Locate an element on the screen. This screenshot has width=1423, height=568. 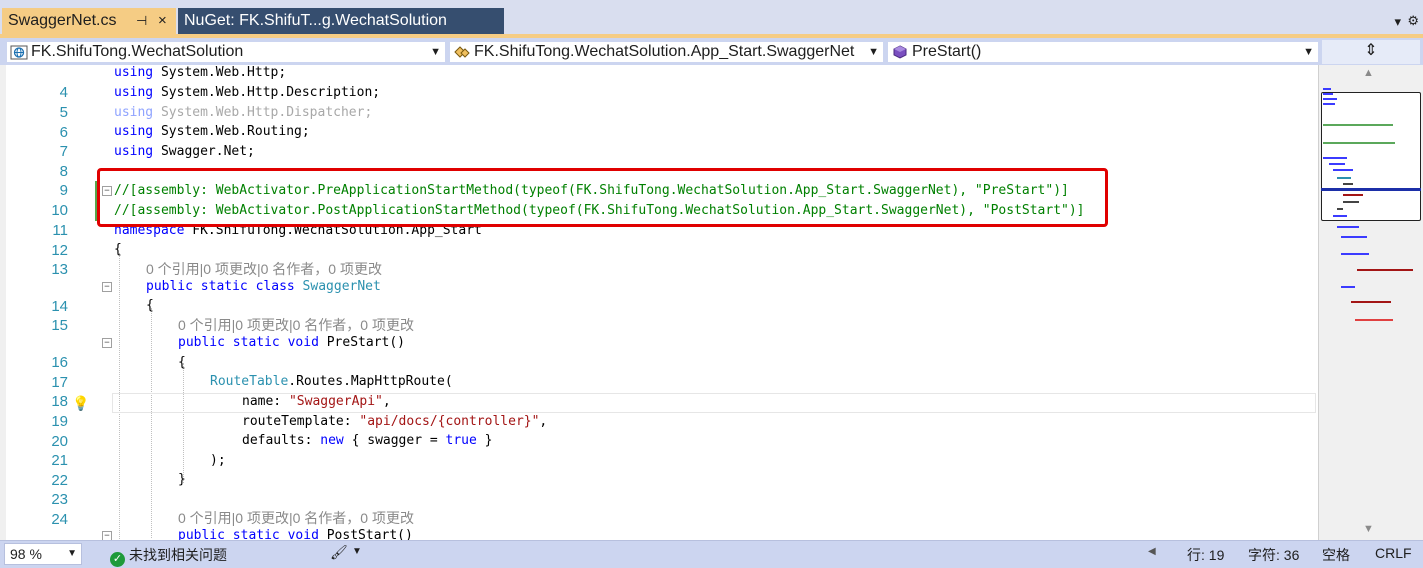
code-line: 23 } is located at coordinates (659, 489).